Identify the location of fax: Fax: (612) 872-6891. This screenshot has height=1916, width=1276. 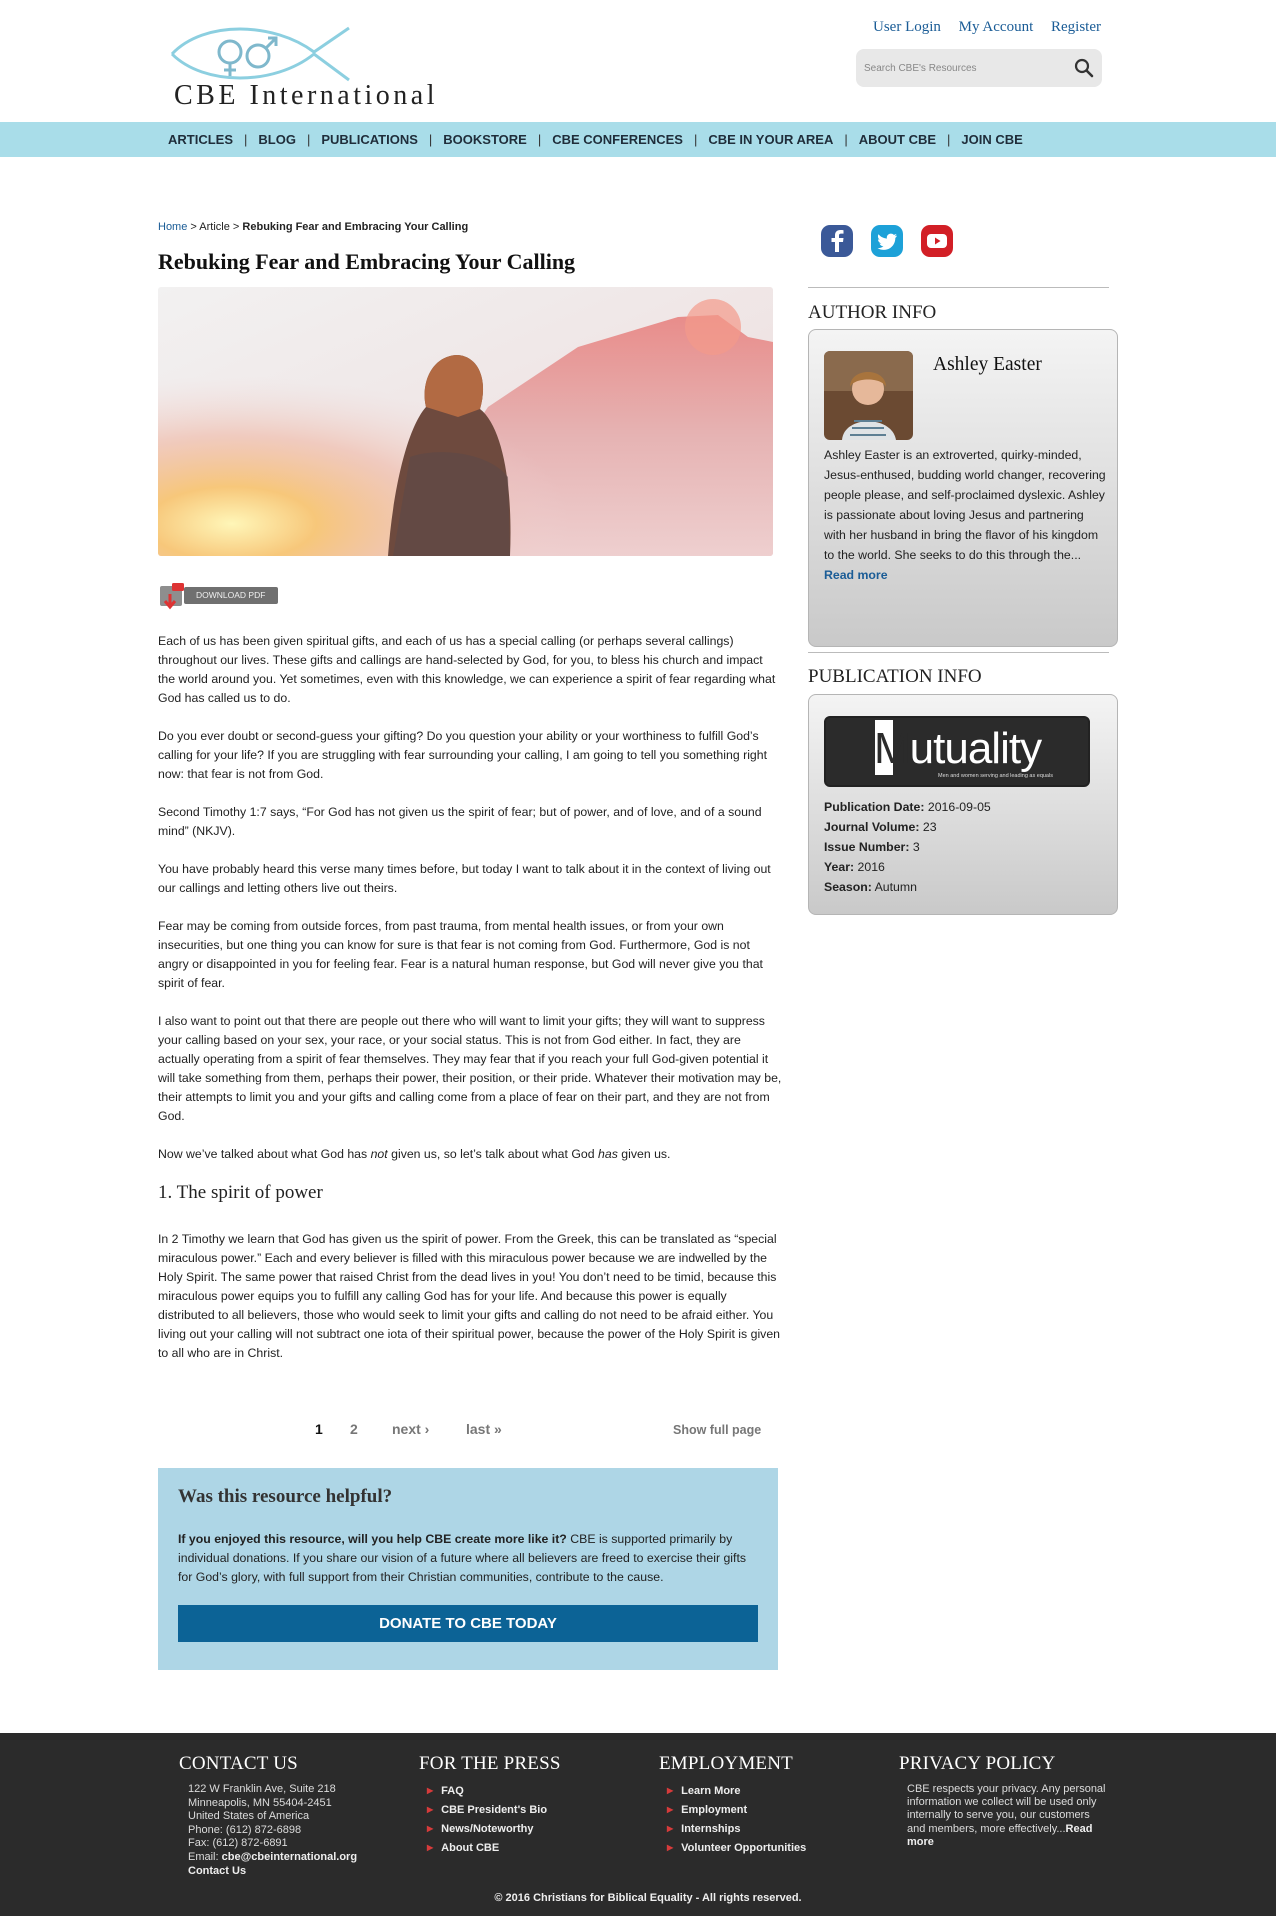
(238, 1843).